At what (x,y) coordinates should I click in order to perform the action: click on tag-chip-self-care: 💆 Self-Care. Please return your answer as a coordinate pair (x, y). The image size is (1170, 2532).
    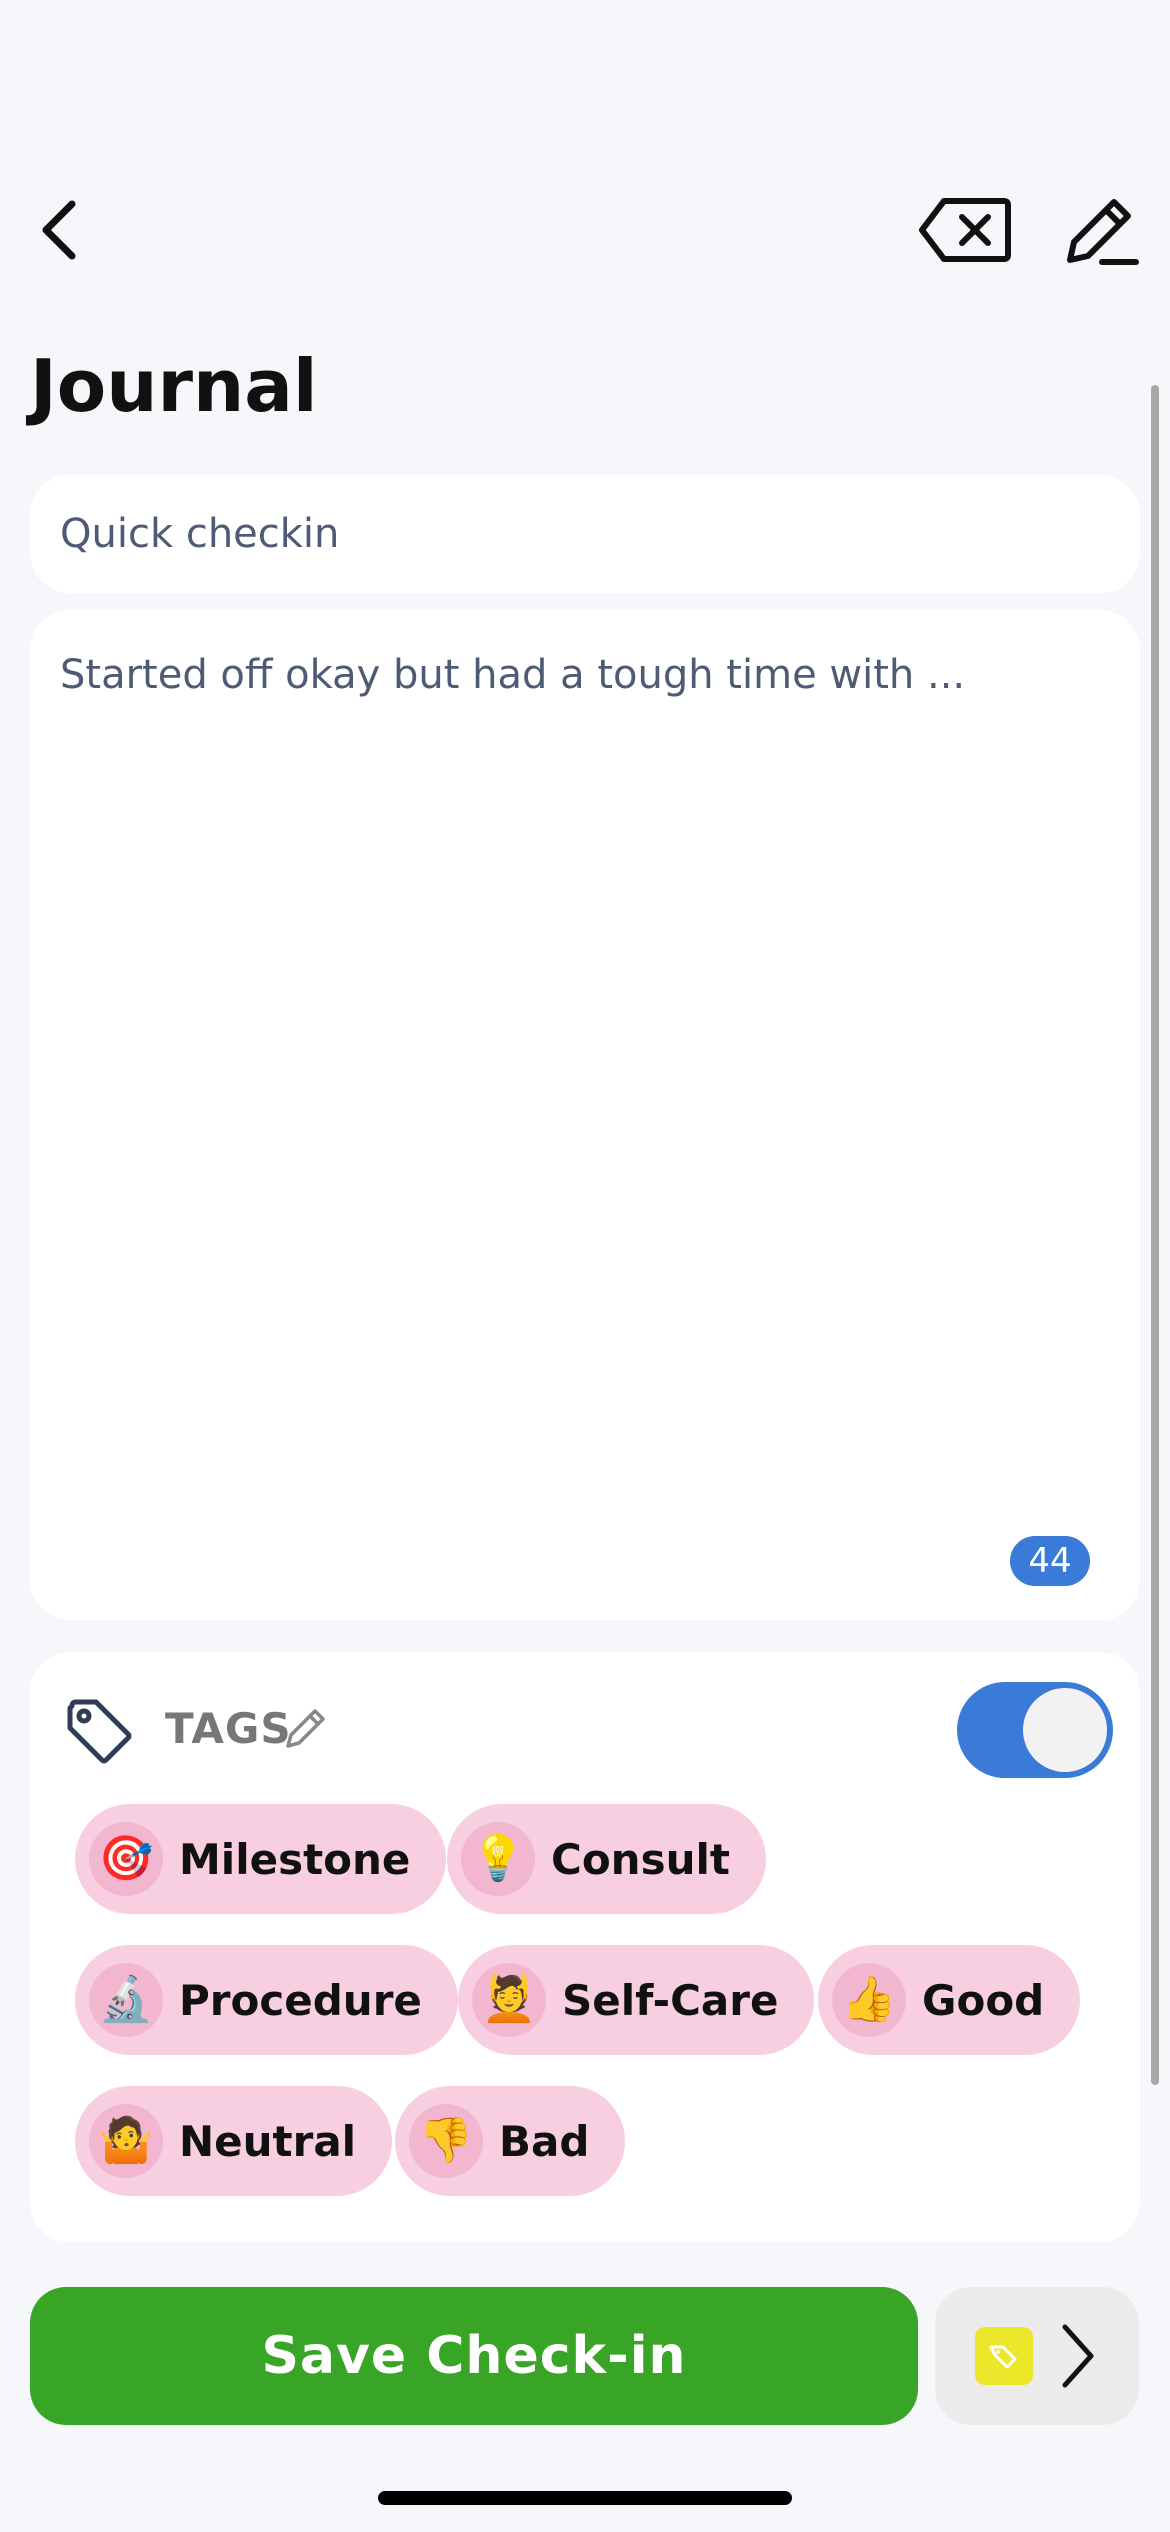
    Looking at the image, I should click on (636, 2000).